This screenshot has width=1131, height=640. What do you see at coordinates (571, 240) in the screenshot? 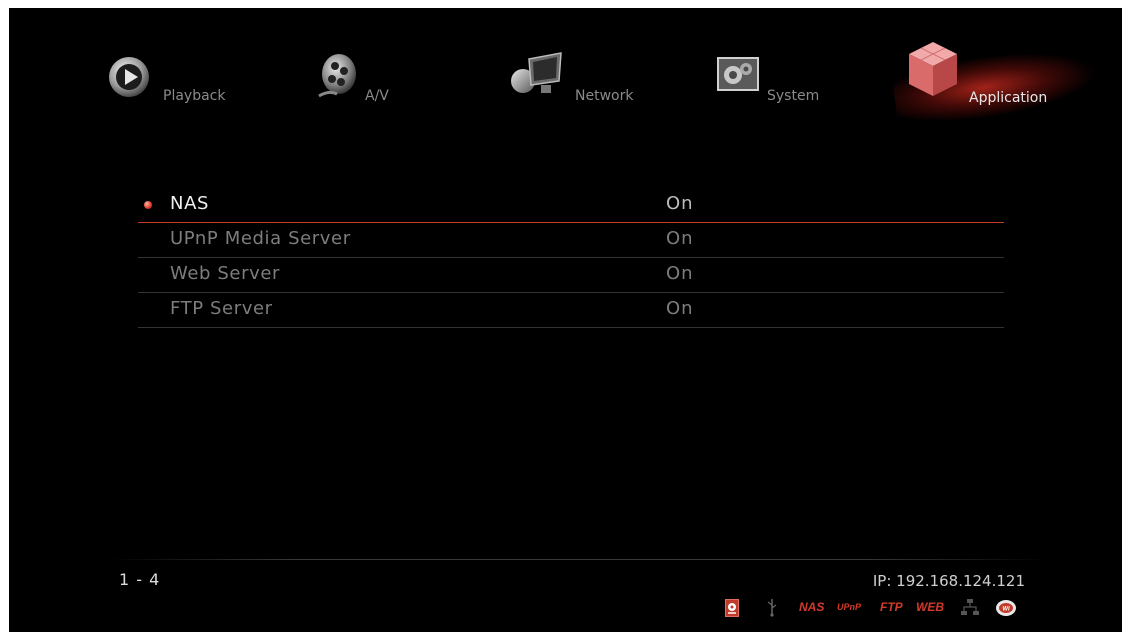
I see `list-item-upnp-media-server: UPnP Media Server On` at bounding box center [571, 240].